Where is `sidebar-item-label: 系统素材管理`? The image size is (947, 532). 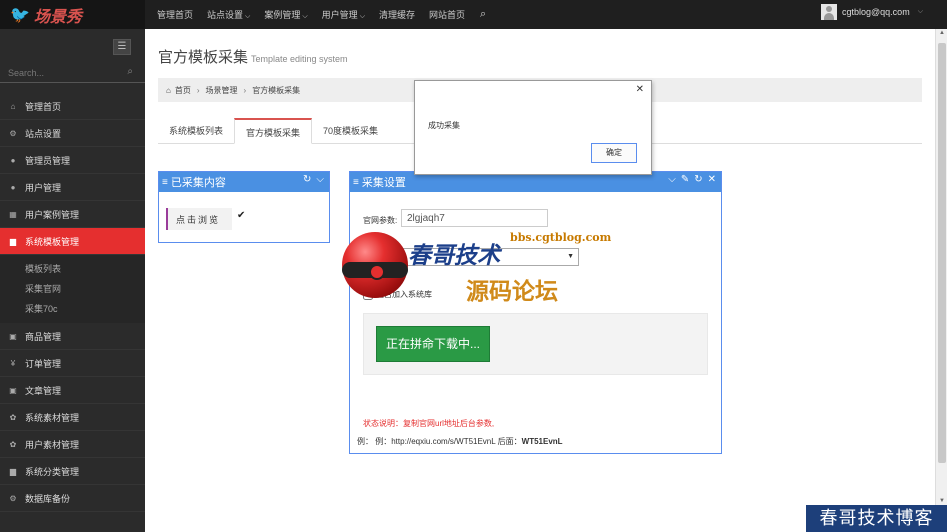 sidebar-item-label: 系统素材管理 is located at coordinates (52, 417).